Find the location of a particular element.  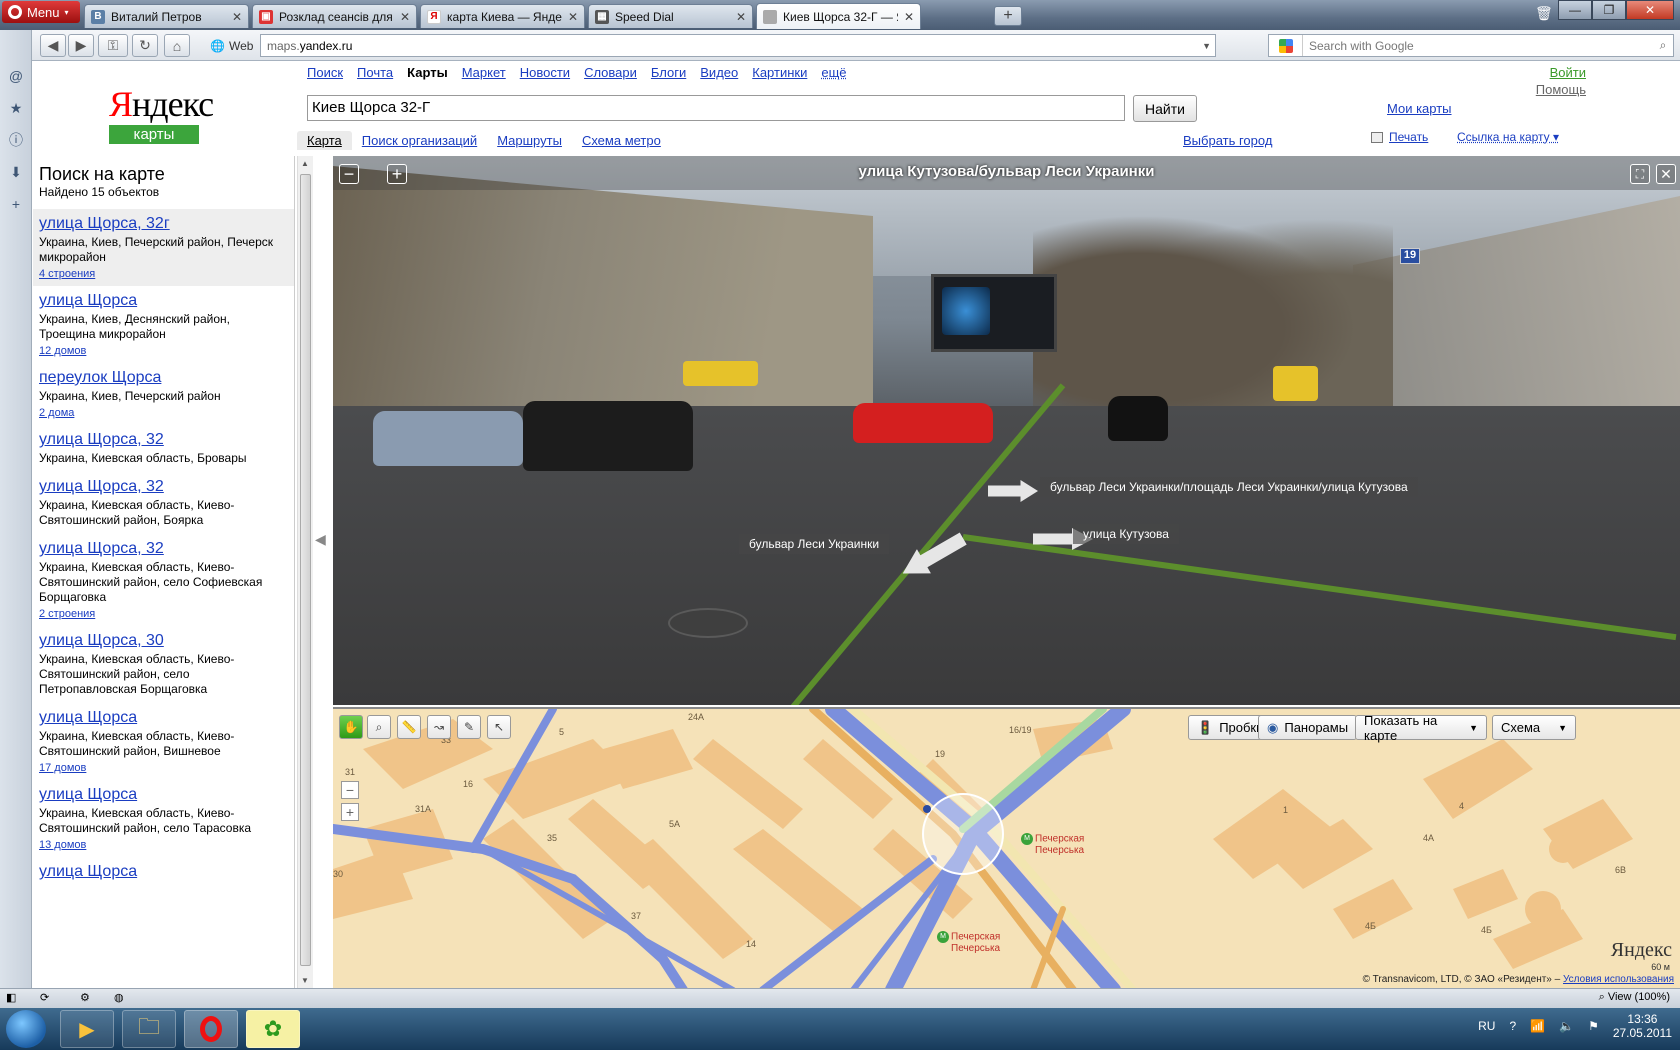

address-field: maps. yandex.ru ▼ is located at coordinates (738, 45).